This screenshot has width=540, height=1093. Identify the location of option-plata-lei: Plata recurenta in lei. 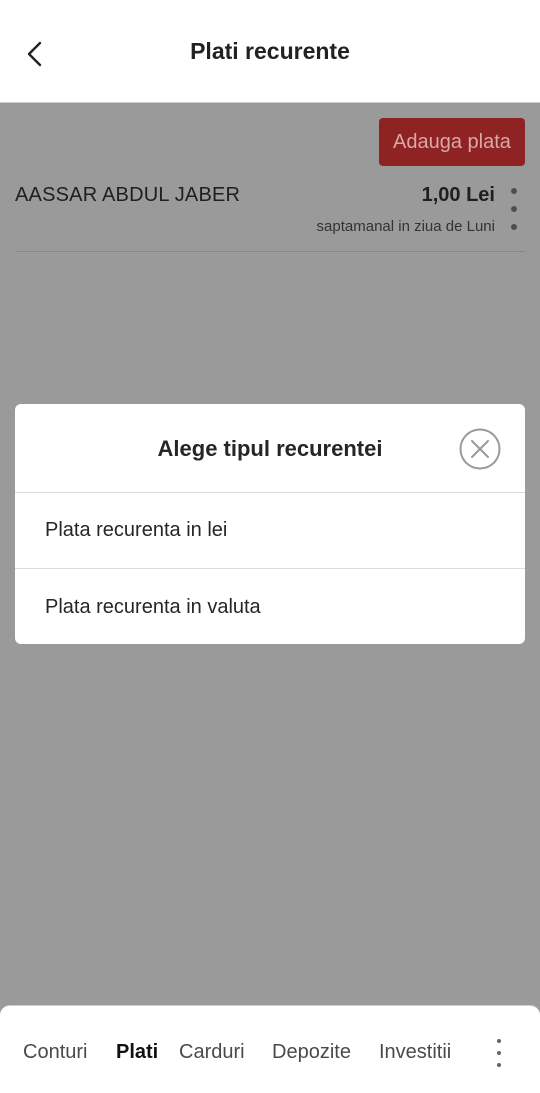
(270, 531).